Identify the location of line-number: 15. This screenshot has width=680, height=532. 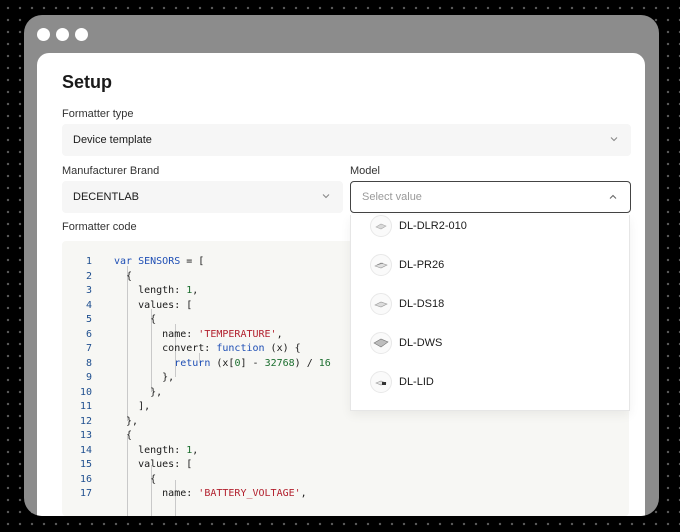
(85, 464).